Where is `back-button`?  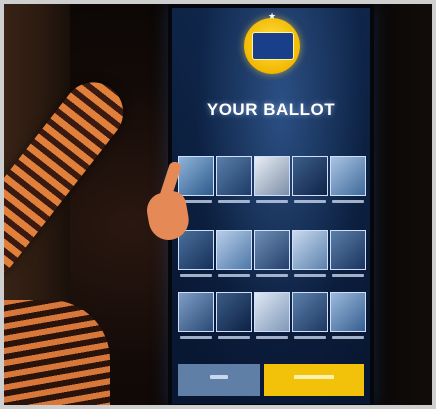
back-button is located at coordinates (219, 380).